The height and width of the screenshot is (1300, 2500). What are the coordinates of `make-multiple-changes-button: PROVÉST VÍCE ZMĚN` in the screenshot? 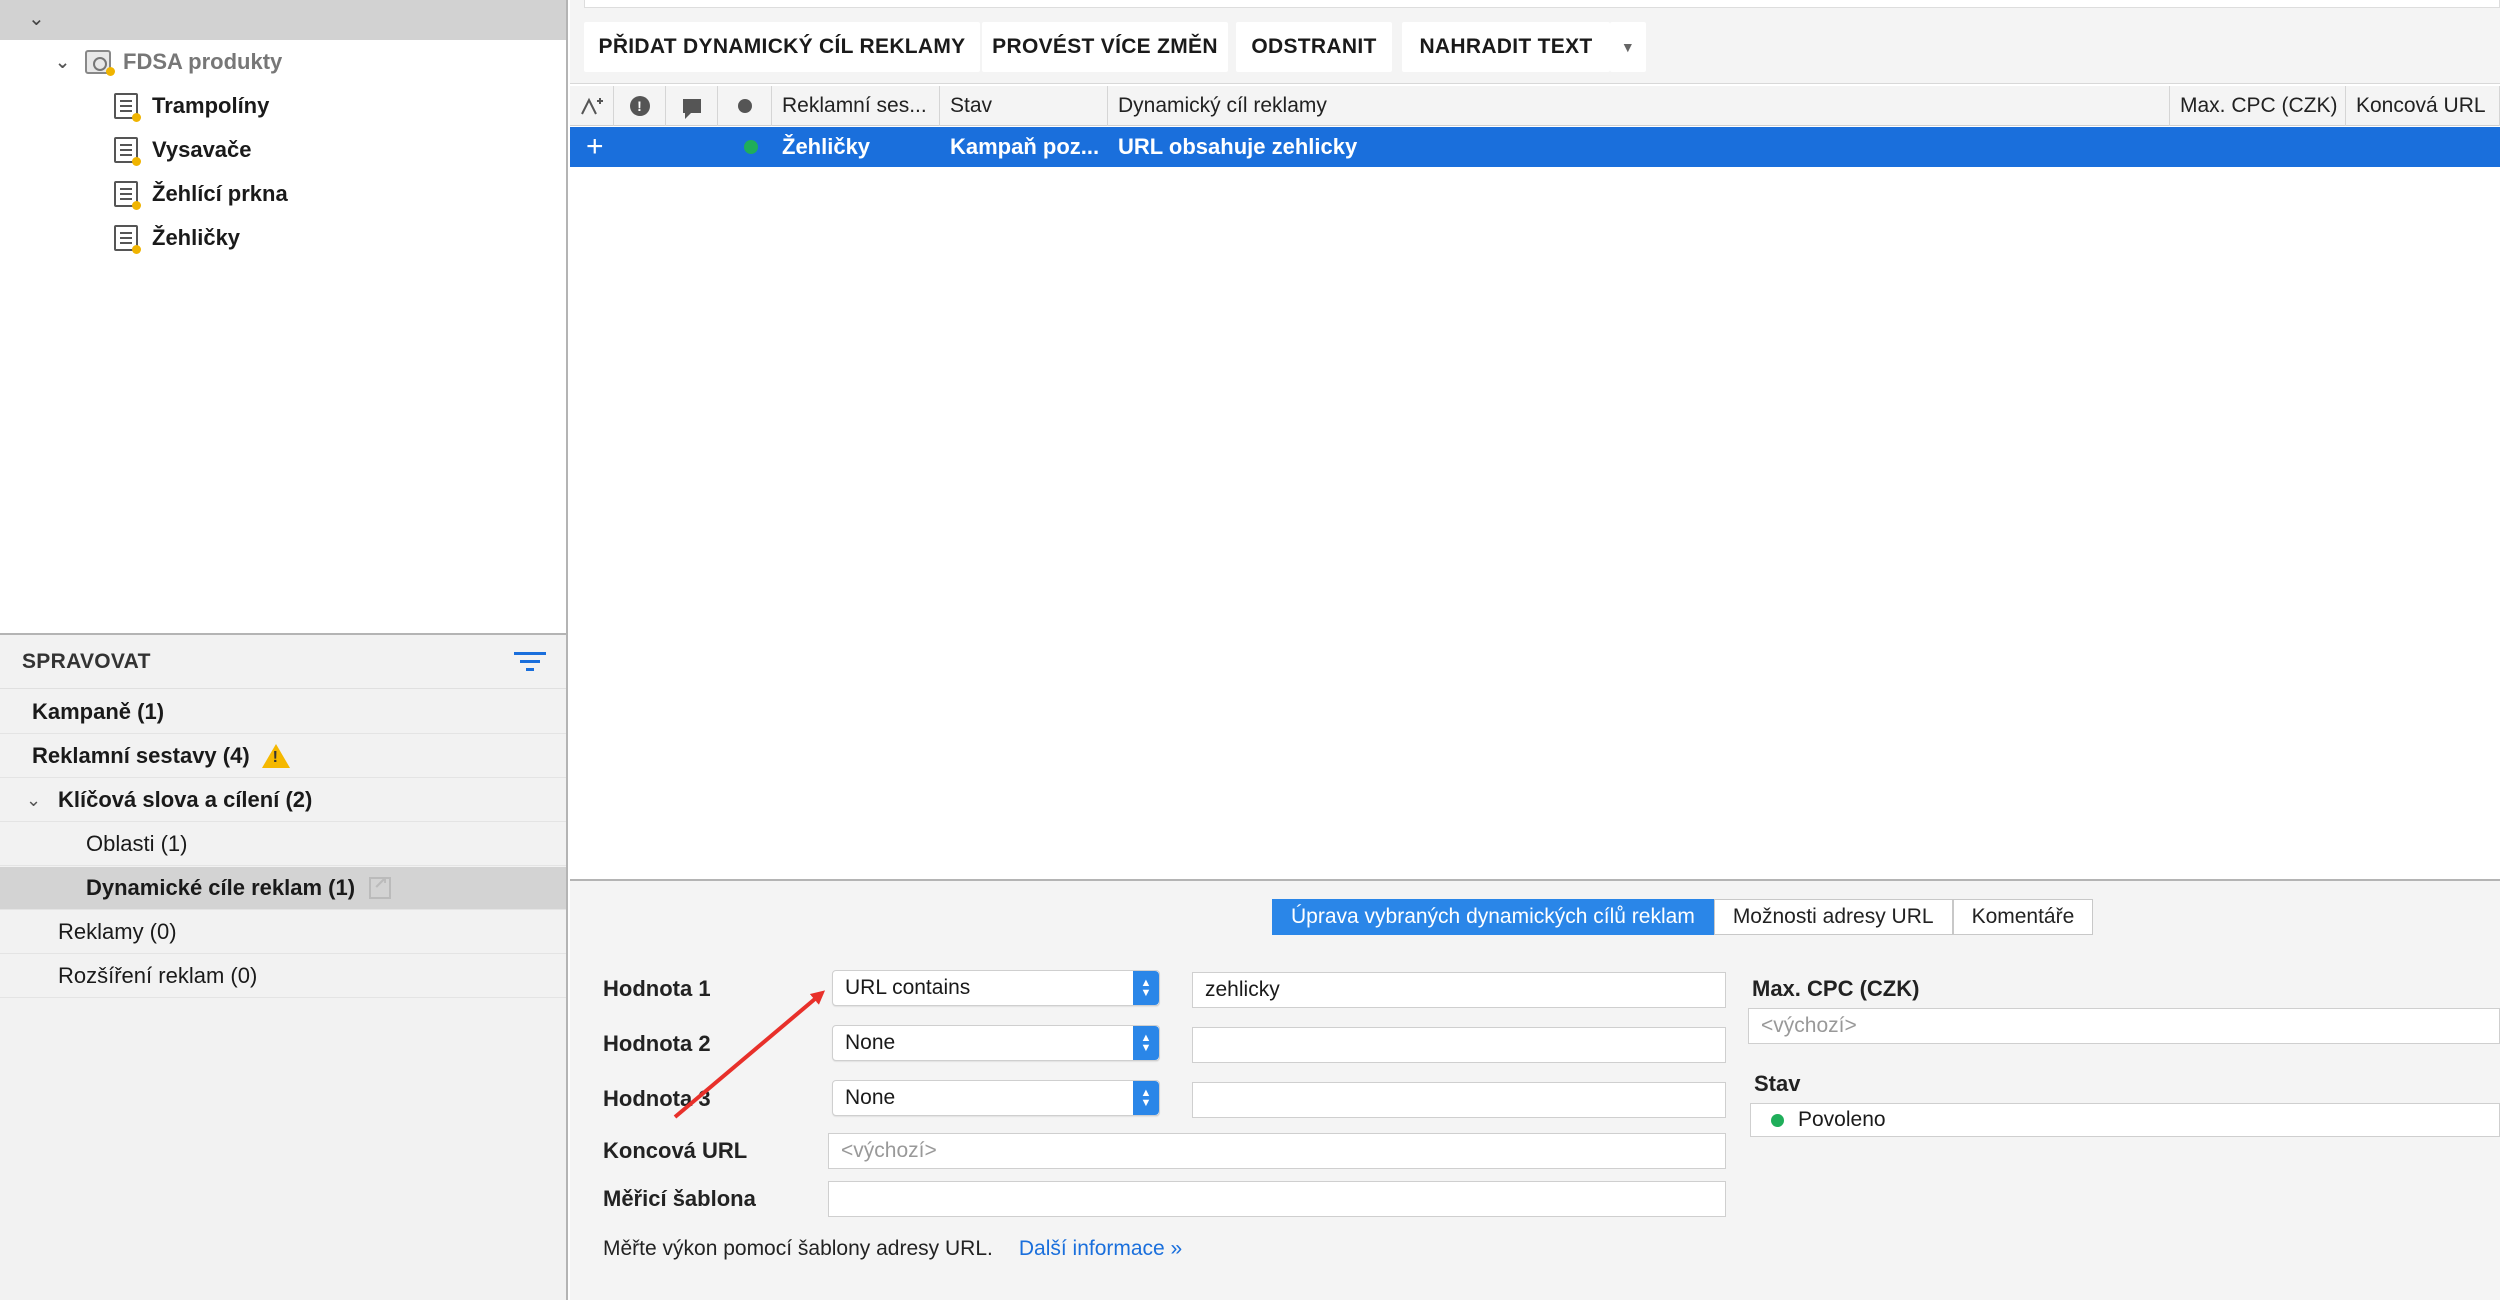 It's located at (1105, 47).